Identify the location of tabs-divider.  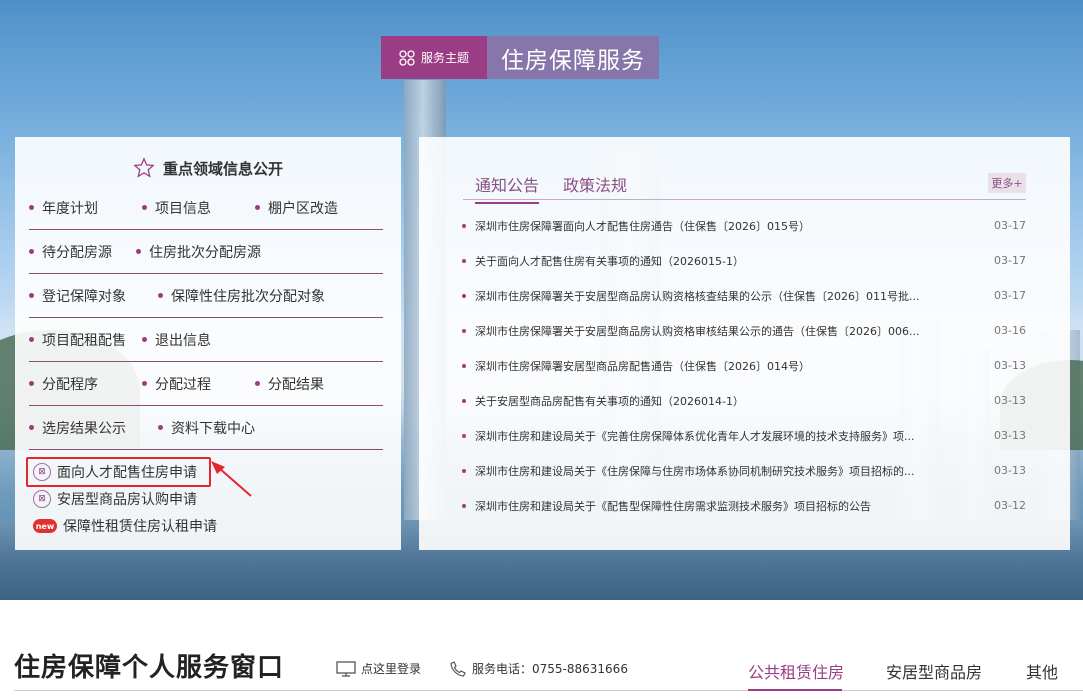
(744, 199).